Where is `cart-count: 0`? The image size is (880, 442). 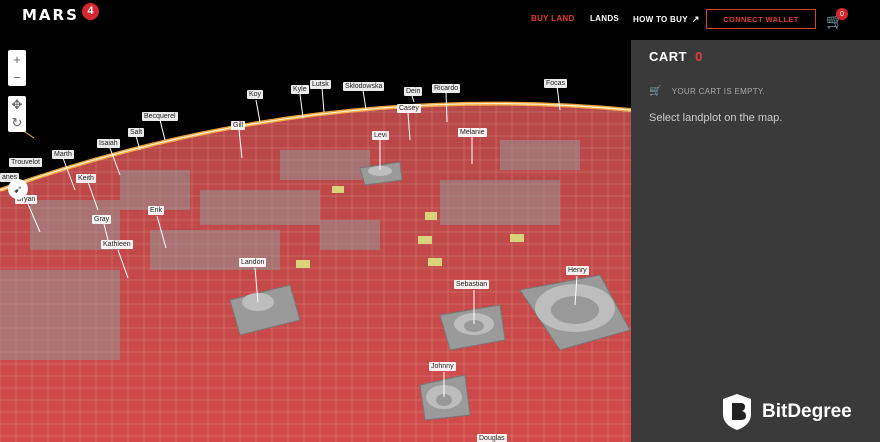
cart-count: 0 is located at coordinates (699, 56).